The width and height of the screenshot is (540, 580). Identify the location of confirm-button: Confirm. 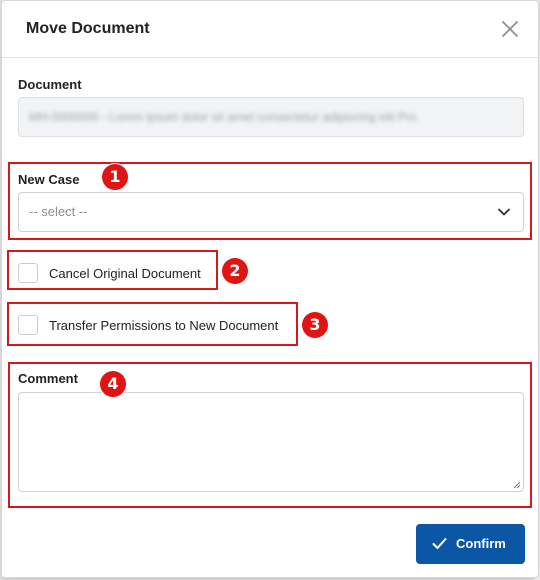
(470, 544).